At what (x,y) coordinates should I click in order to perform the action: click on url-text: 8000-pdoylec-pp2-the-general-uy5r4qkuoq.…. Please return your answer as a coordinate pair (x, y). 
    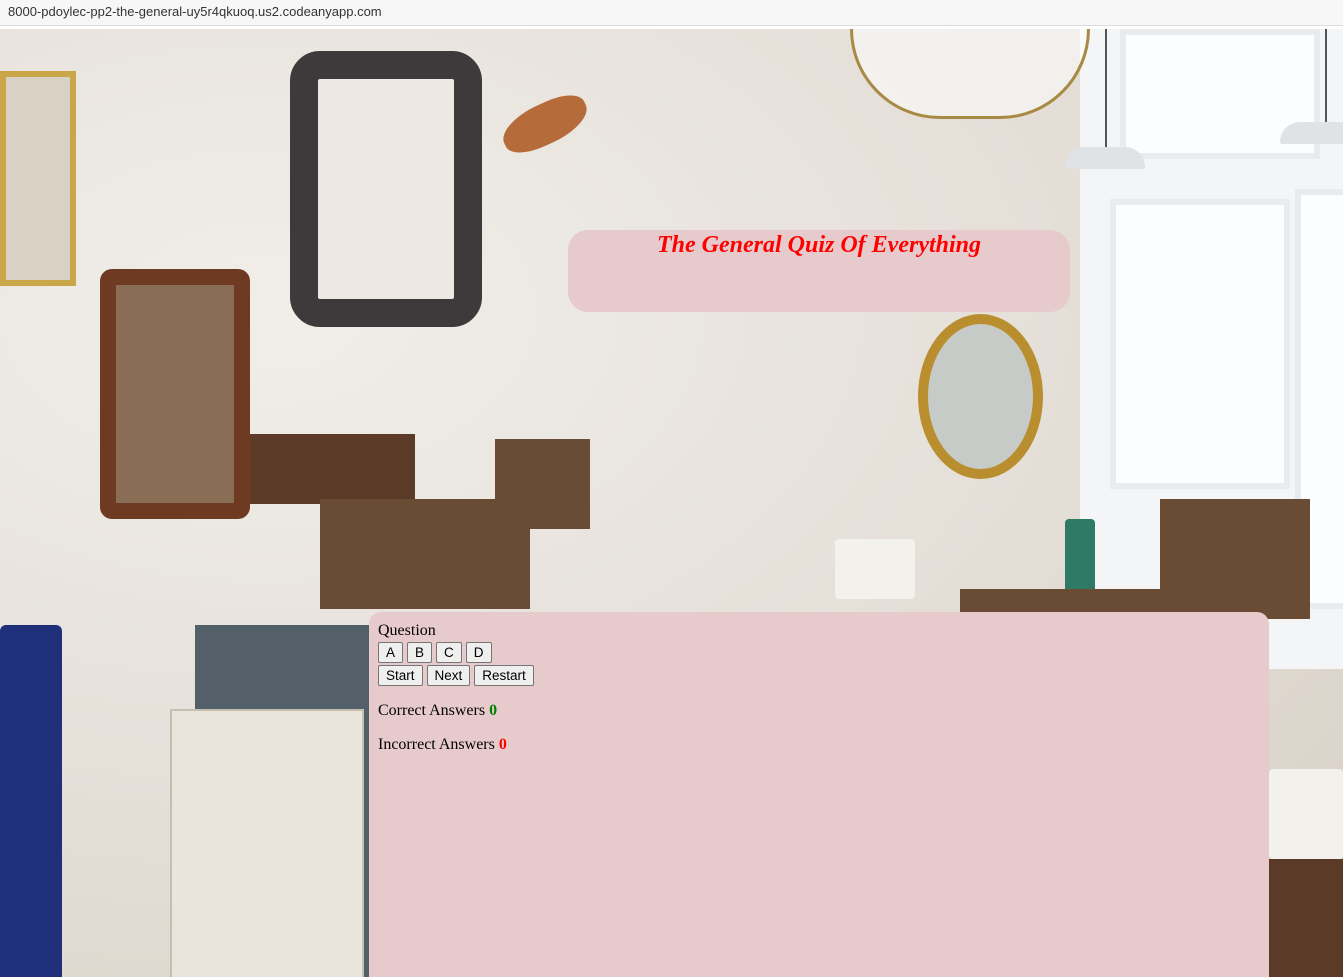
    Looking at the image, I should click on (195, 11).